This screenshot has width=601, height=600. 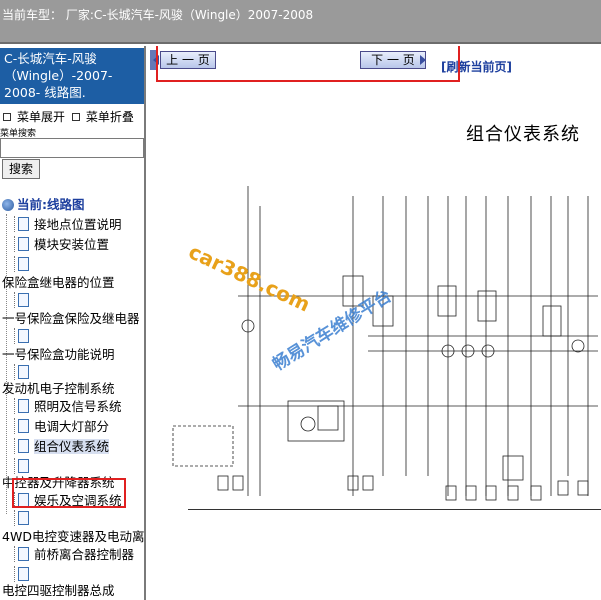 I want to click on tree-item-label: 电控四驱控制器总成, so click(x=58, y=590).